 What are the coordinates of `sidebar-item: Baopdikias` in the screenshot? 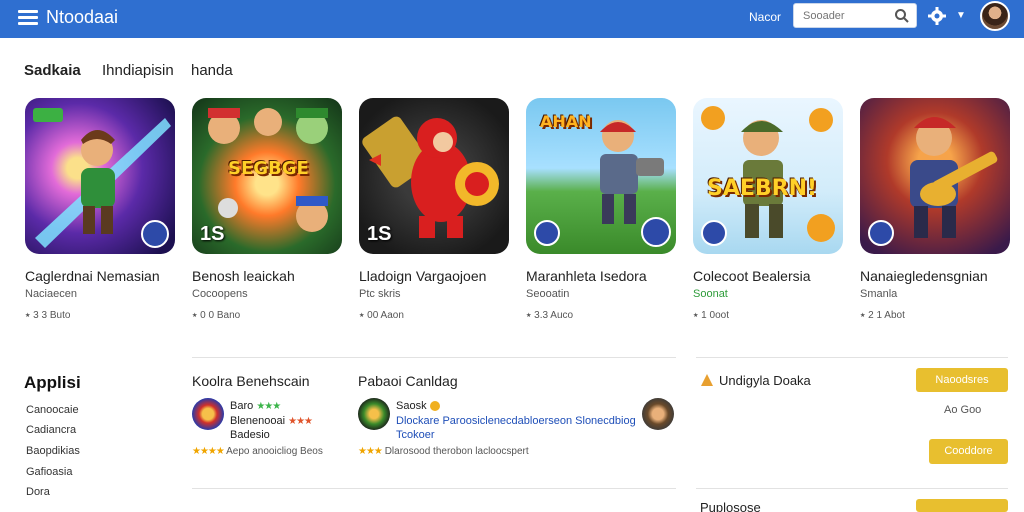 It's located at (53, 451).